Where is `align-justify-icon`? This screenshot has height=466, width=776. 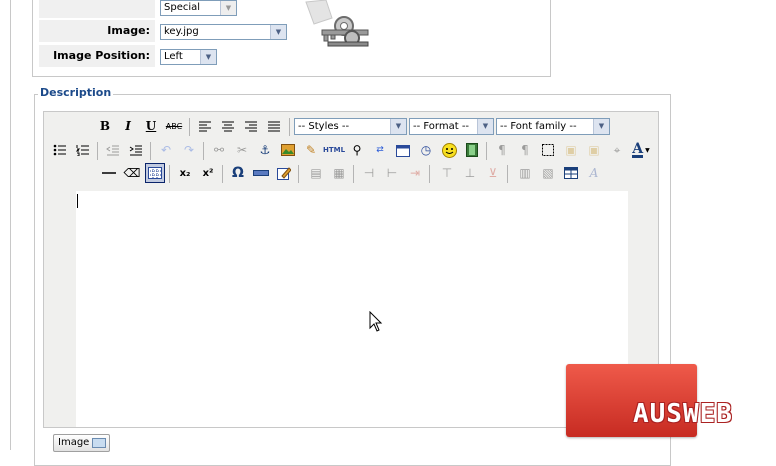 align-justify-icon is located at coordinates (274, 126).